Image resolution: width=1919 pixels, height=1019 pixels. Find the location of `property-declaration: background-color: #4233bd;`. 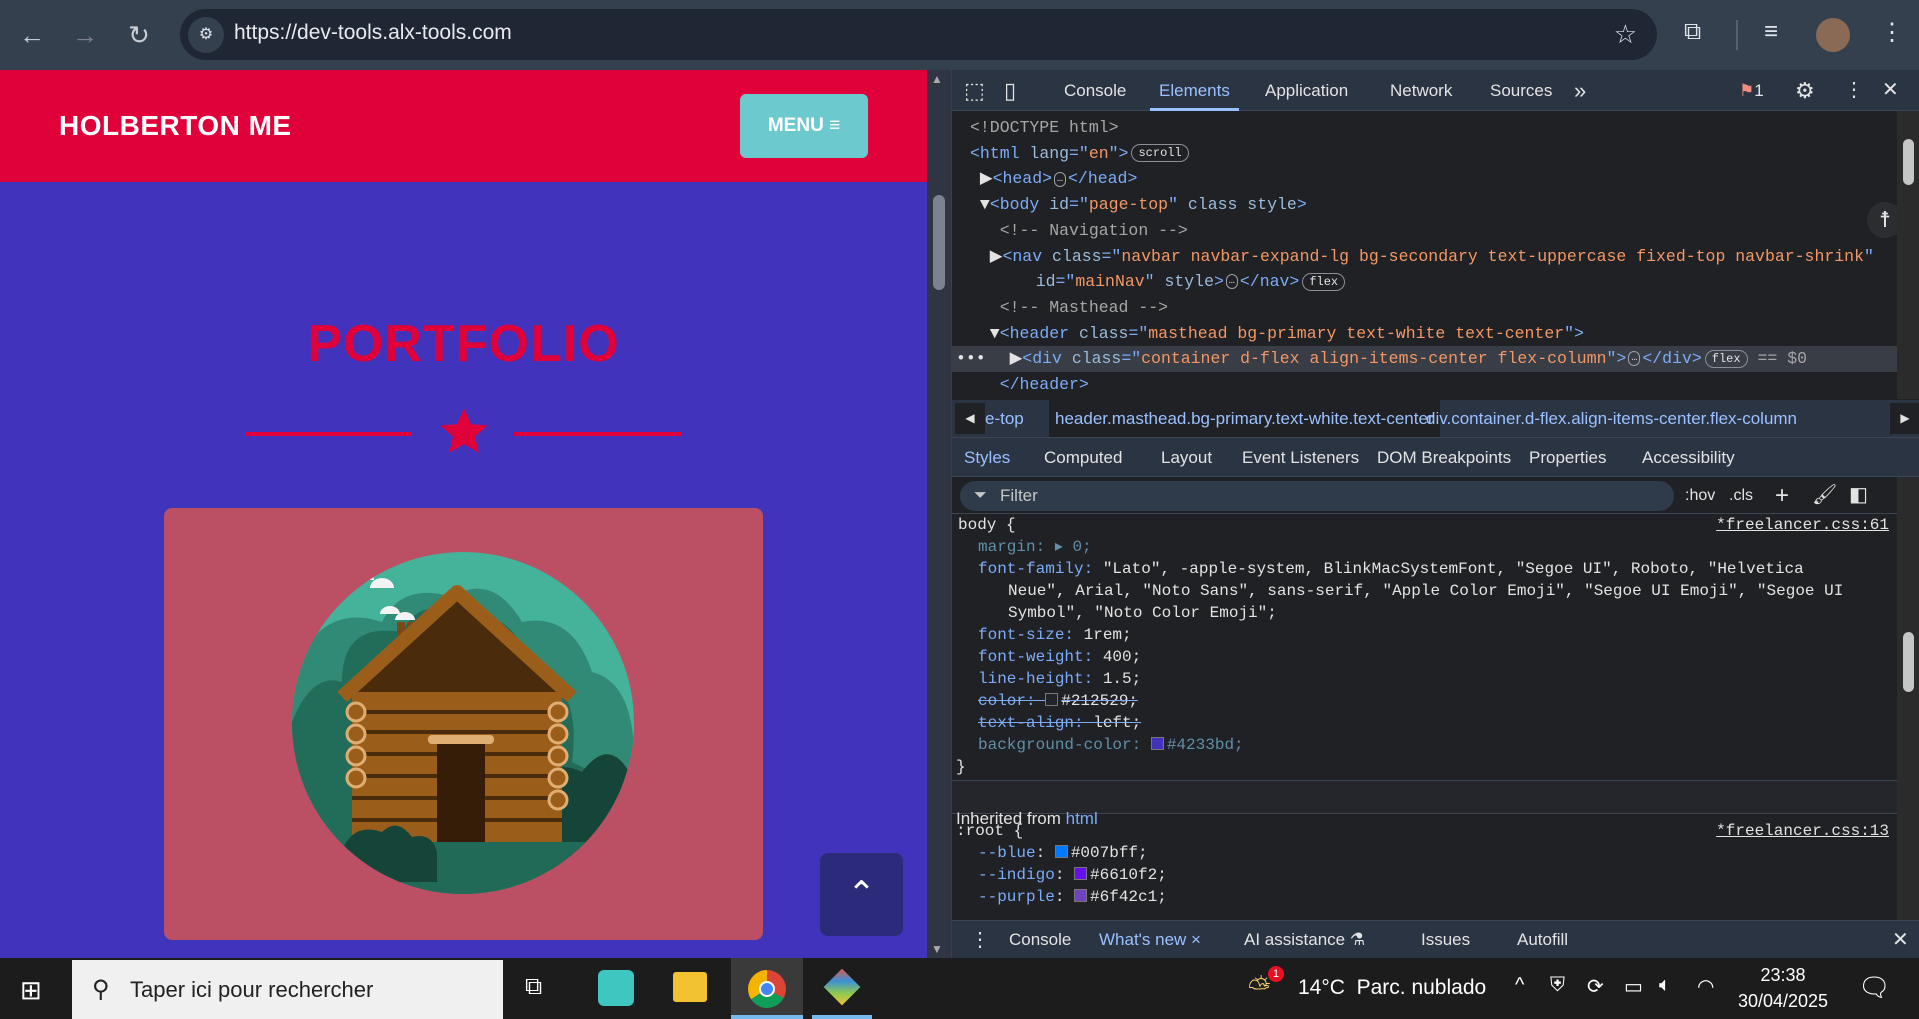

property-declaration: background-color: #4233bd; is located at coordinates (1111, 745).